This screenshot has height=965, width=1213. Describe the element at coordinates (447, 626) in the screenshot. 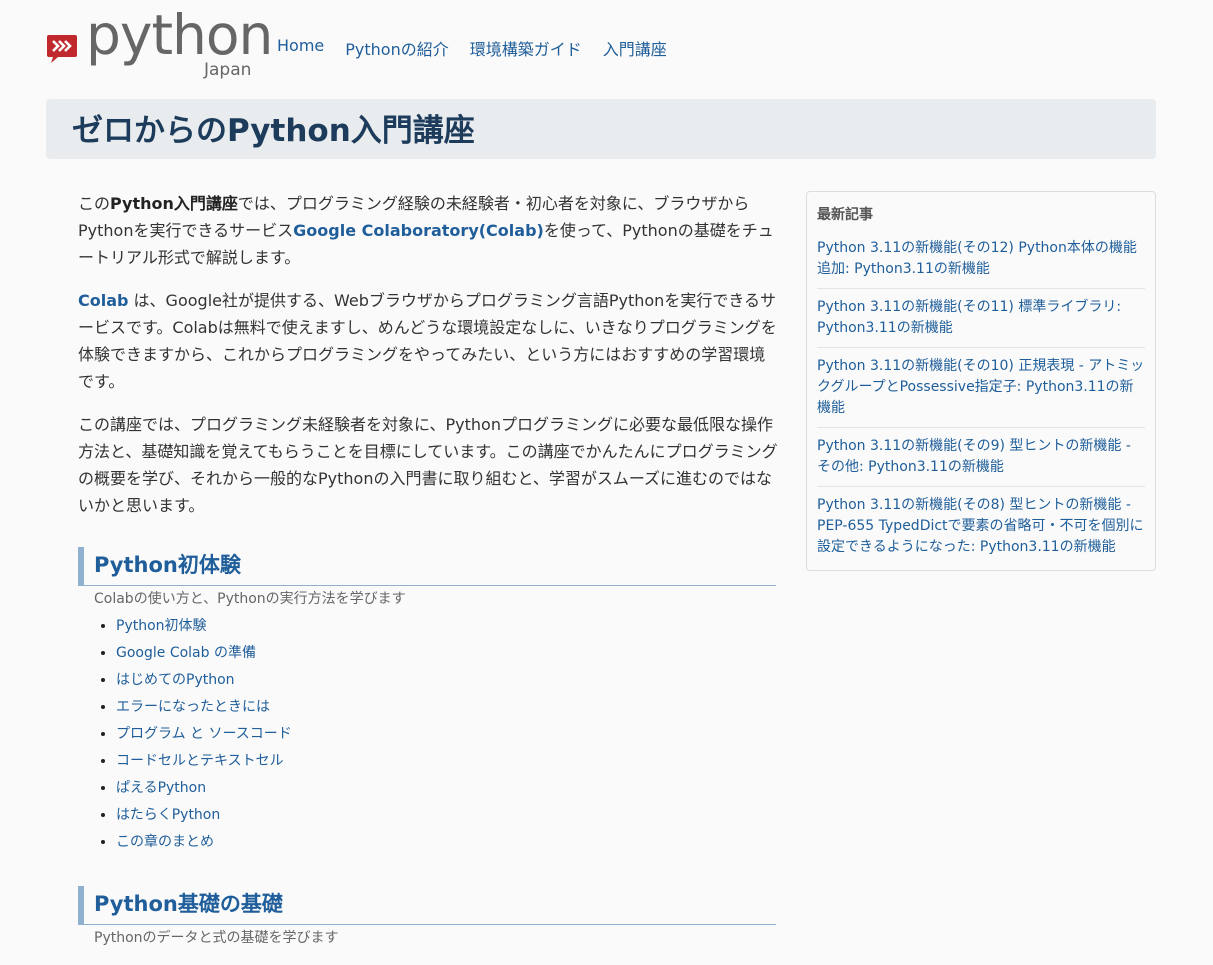

I see `list-item: Python初体験` at that location.